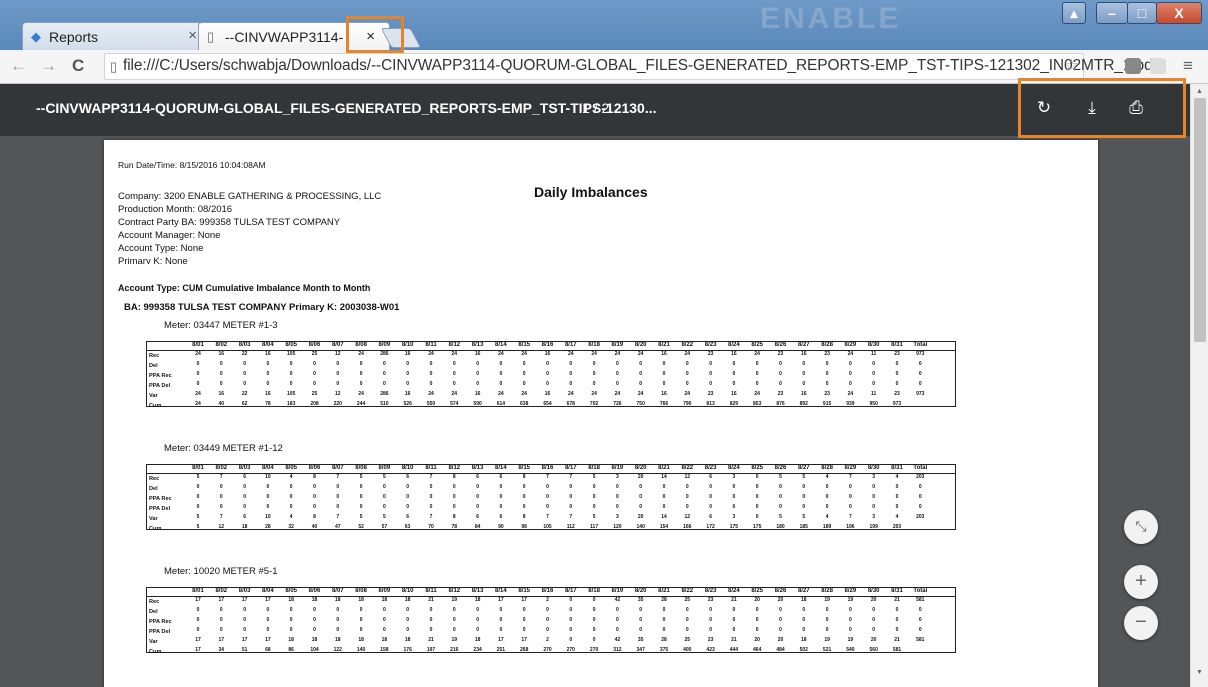  What do you see at coordinates (291, 527) in the screenshot?
I see `table-cell: 32` at bounding box center [291, 527].